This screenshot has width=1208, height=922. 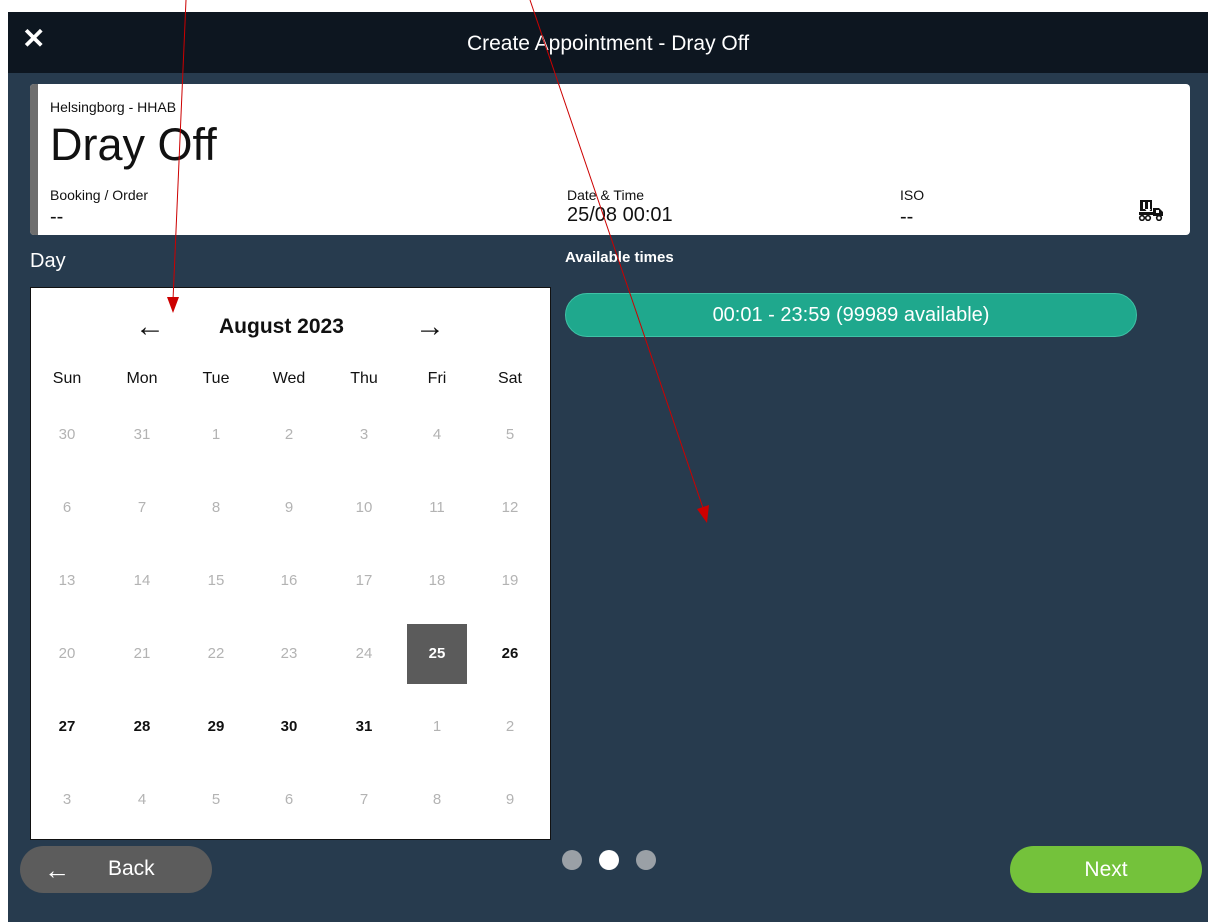 What do you see at coordinates (289, 378) in the screenshot?
I see `weekday-header: Wed` at bounding box center [289, 378].